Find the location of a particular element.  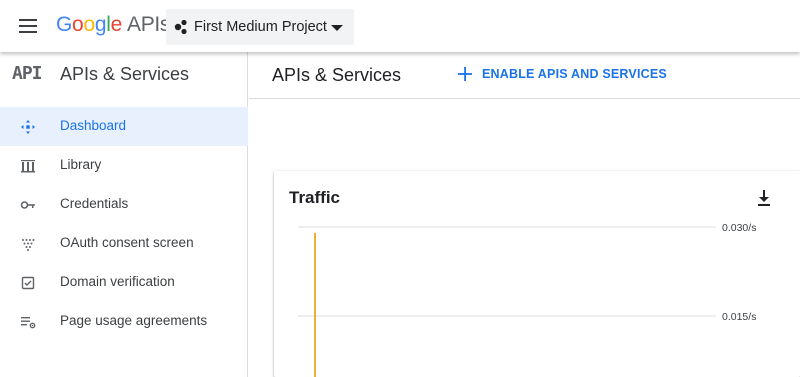

sidebar-item-credentials: Credentials is located at coordinates (124, 204).